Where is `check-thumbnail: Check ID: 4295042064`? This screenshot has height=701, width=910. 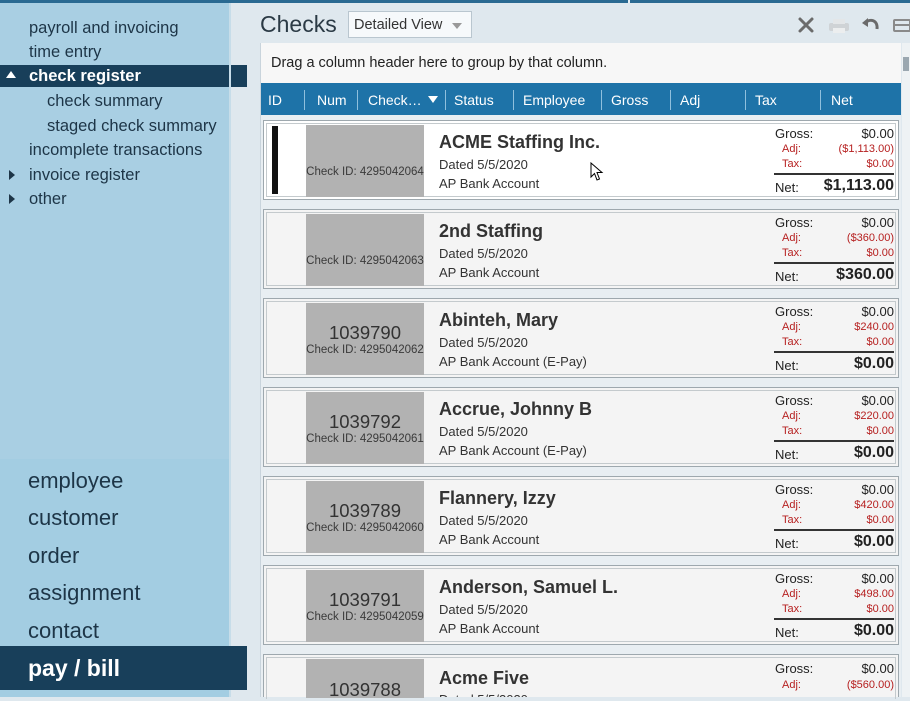 check-thumbnail: Check ID: 4295042064 is located at coordinates (365, 161).